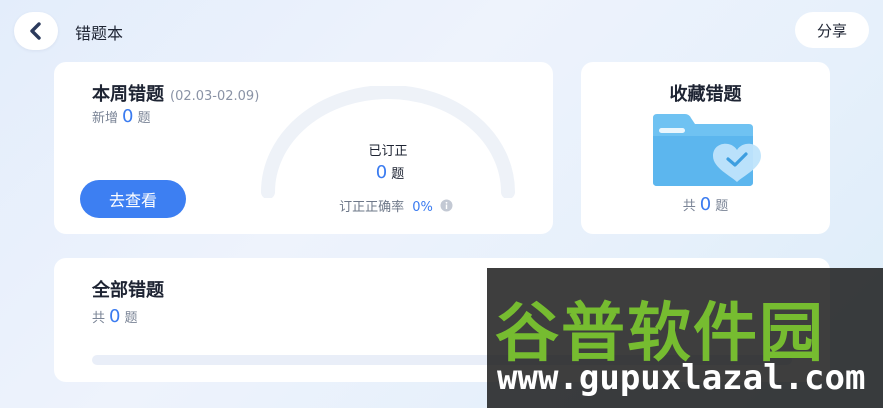 The height and width of the screenshot is (408, 883). What do you see at coordinates (128, 290) in the screenshot?
I see `all-title: 全部错题` at bounding box center [128, 290].